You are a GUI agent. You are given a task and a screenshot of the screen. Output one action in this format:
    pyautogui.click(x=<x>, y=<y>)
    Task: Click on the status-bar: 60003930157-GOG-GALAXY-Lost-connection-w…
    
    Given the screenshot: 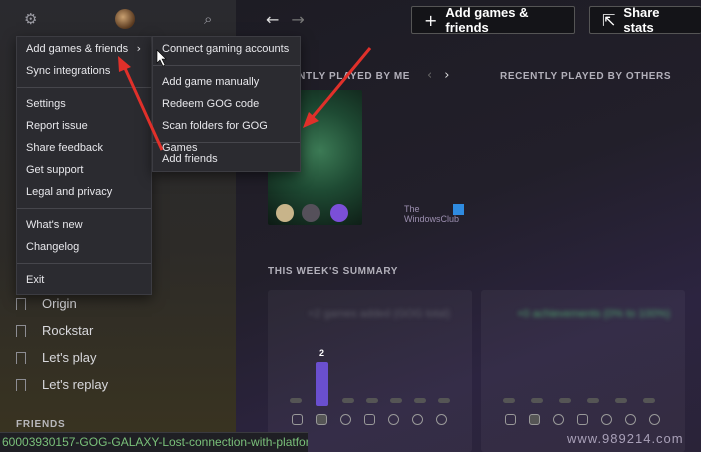 What is the action you would take?
    pyautogui.click(x=154, y=442)
    